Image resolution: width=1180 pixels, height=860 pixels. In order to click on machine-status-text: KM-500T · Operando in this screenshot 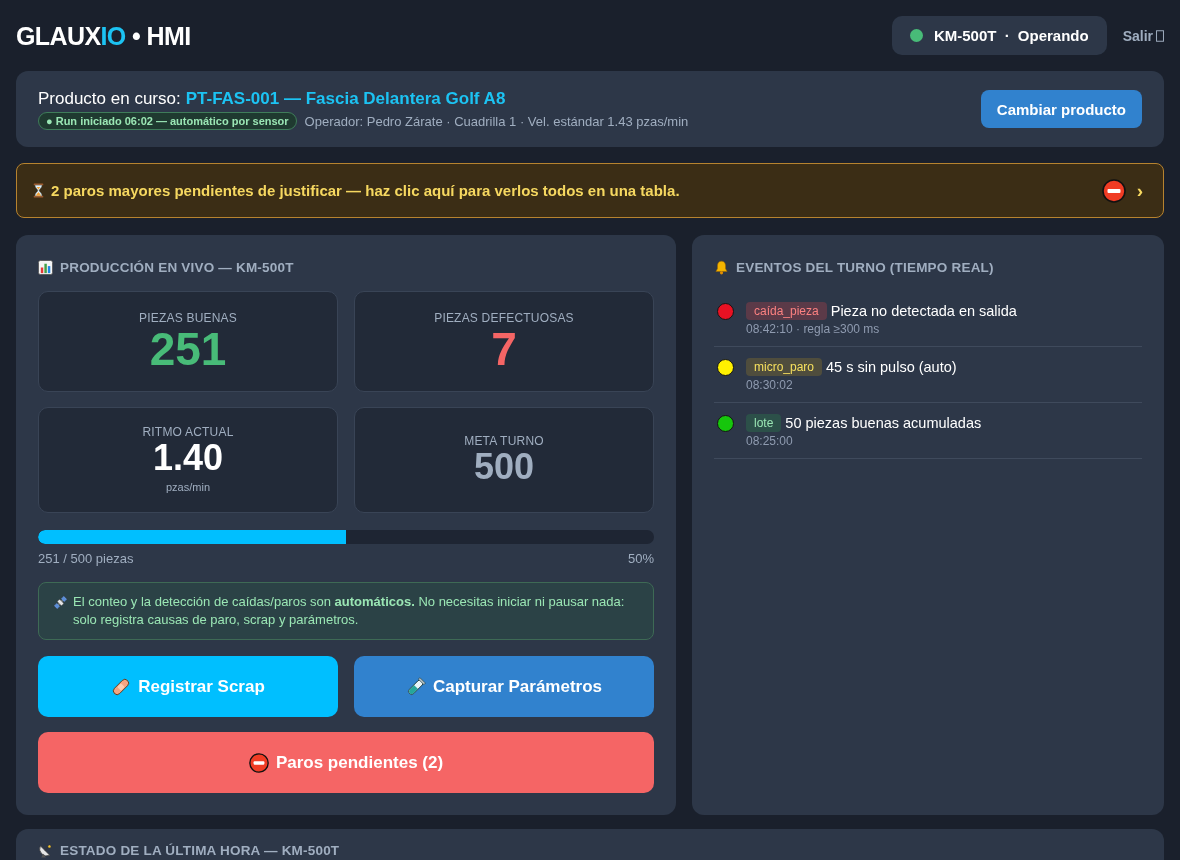, I will do `click(1011, 35)`.